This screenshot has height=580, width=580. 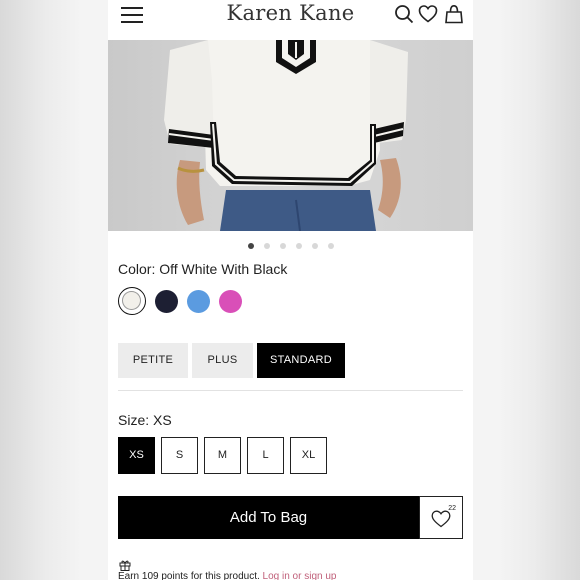 I want to click on size-option-xl: XL, so click(x=308, y=455).